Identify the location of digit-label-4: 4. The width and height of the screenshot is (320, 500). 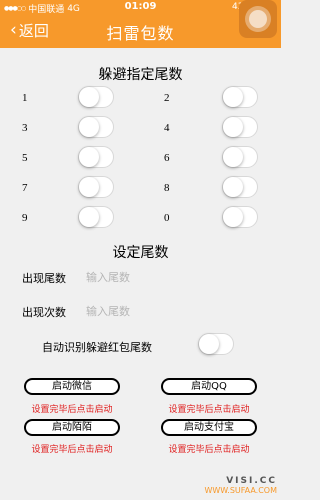
(167, 128).